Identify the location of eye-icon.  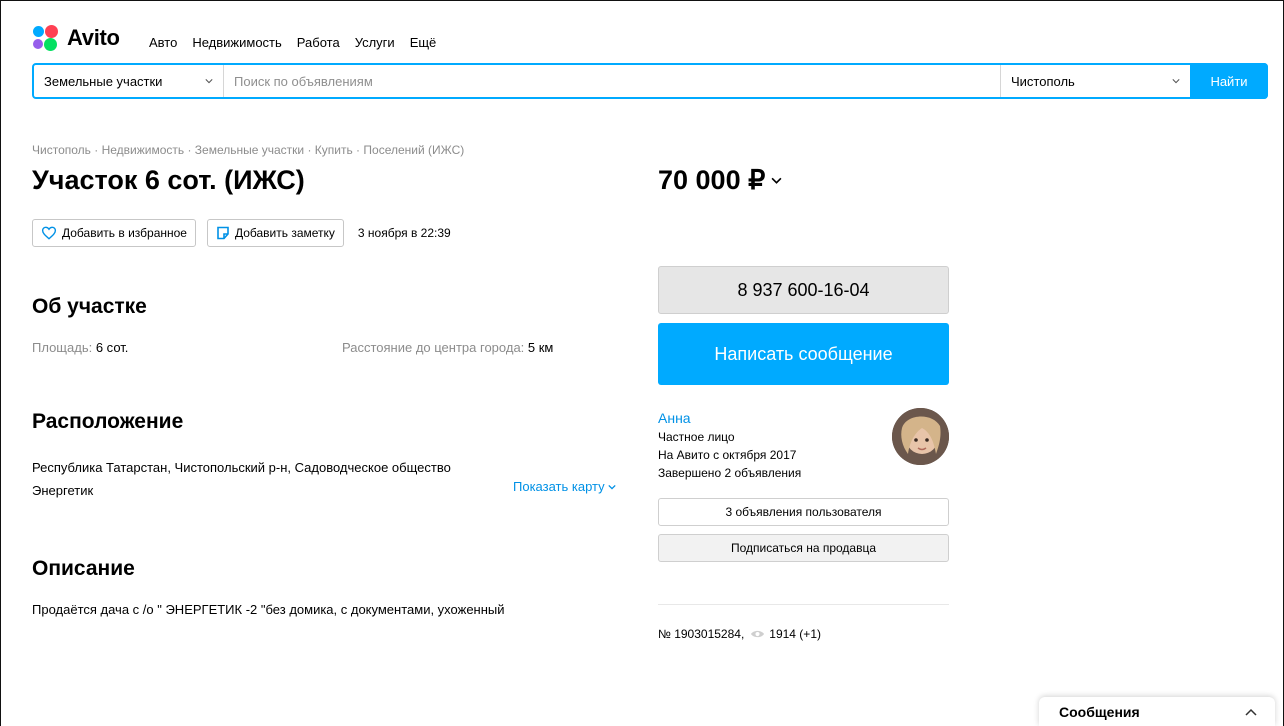
(758, 634).